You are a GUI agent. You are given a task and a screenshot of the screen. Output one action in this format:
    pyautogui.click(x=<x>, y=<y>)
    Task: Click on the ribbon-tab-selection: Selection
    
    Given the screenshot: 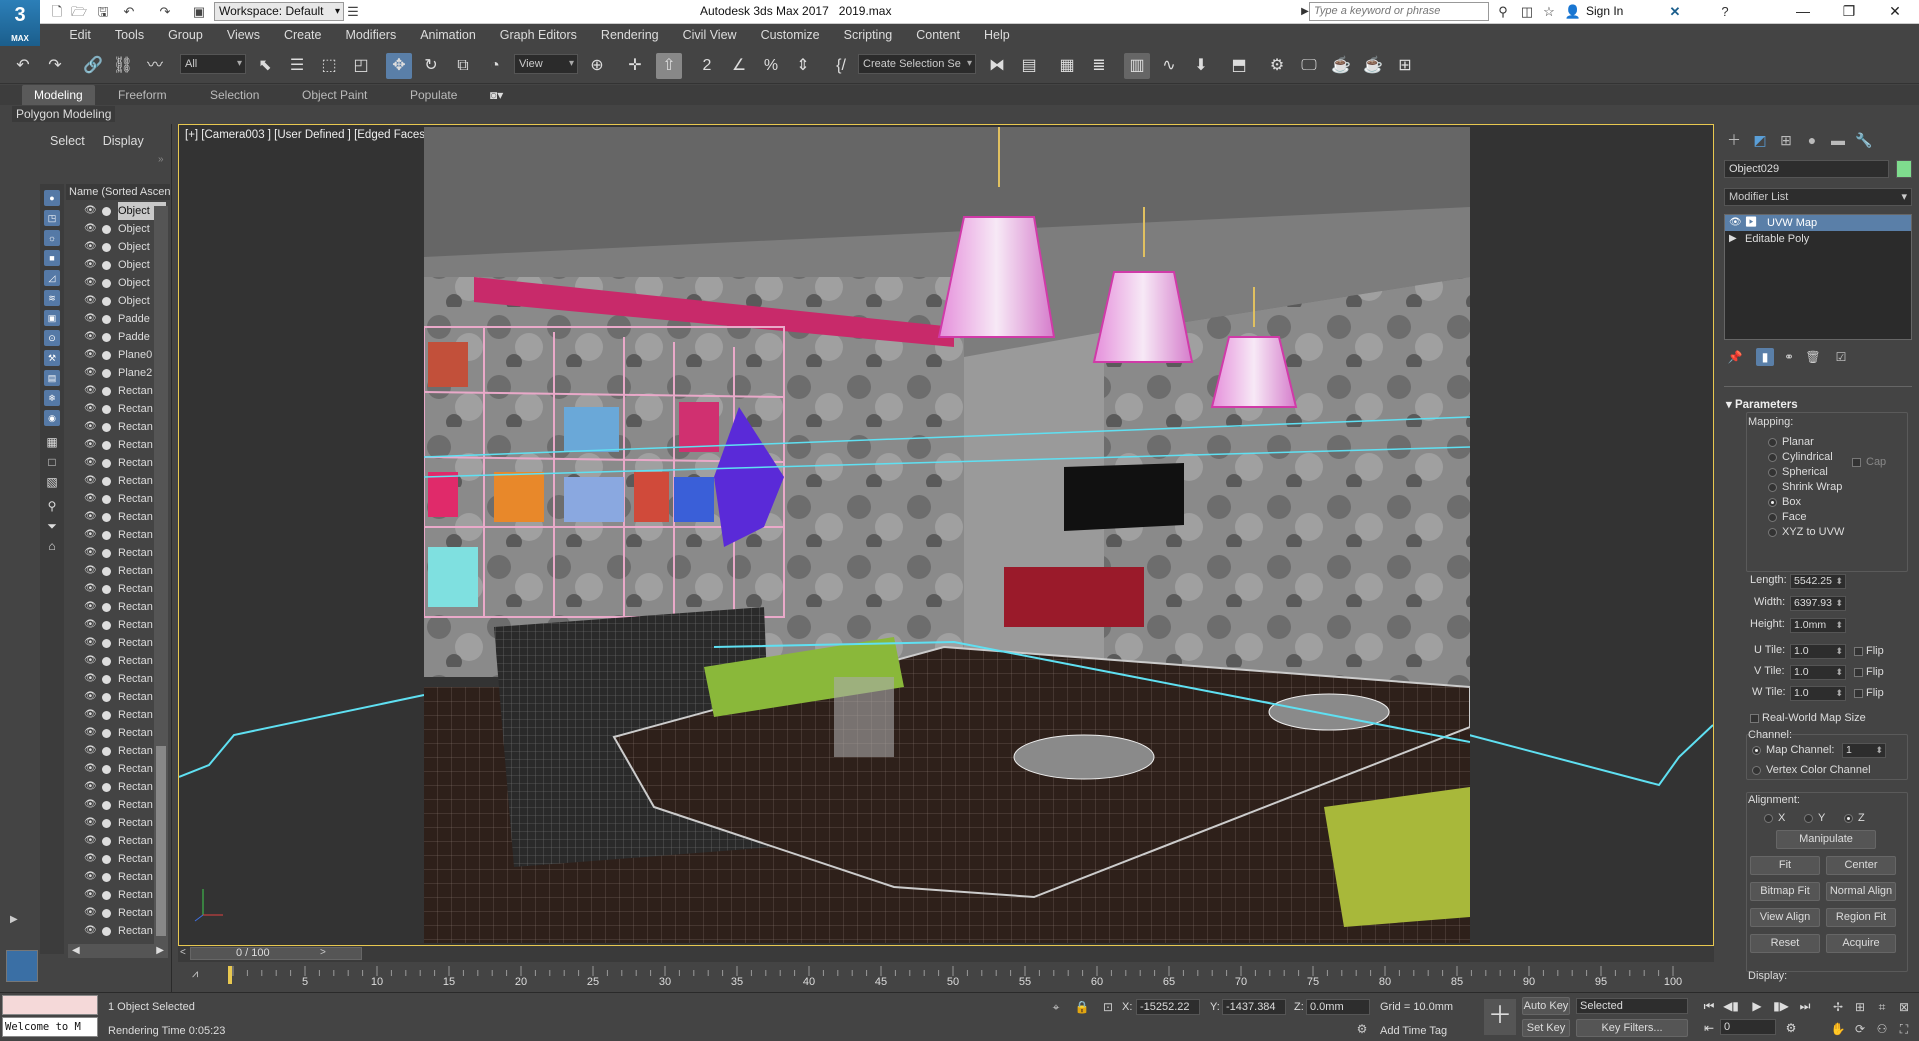 What is the action you would take?
    pyautogui.click(x=234, y=95)
    